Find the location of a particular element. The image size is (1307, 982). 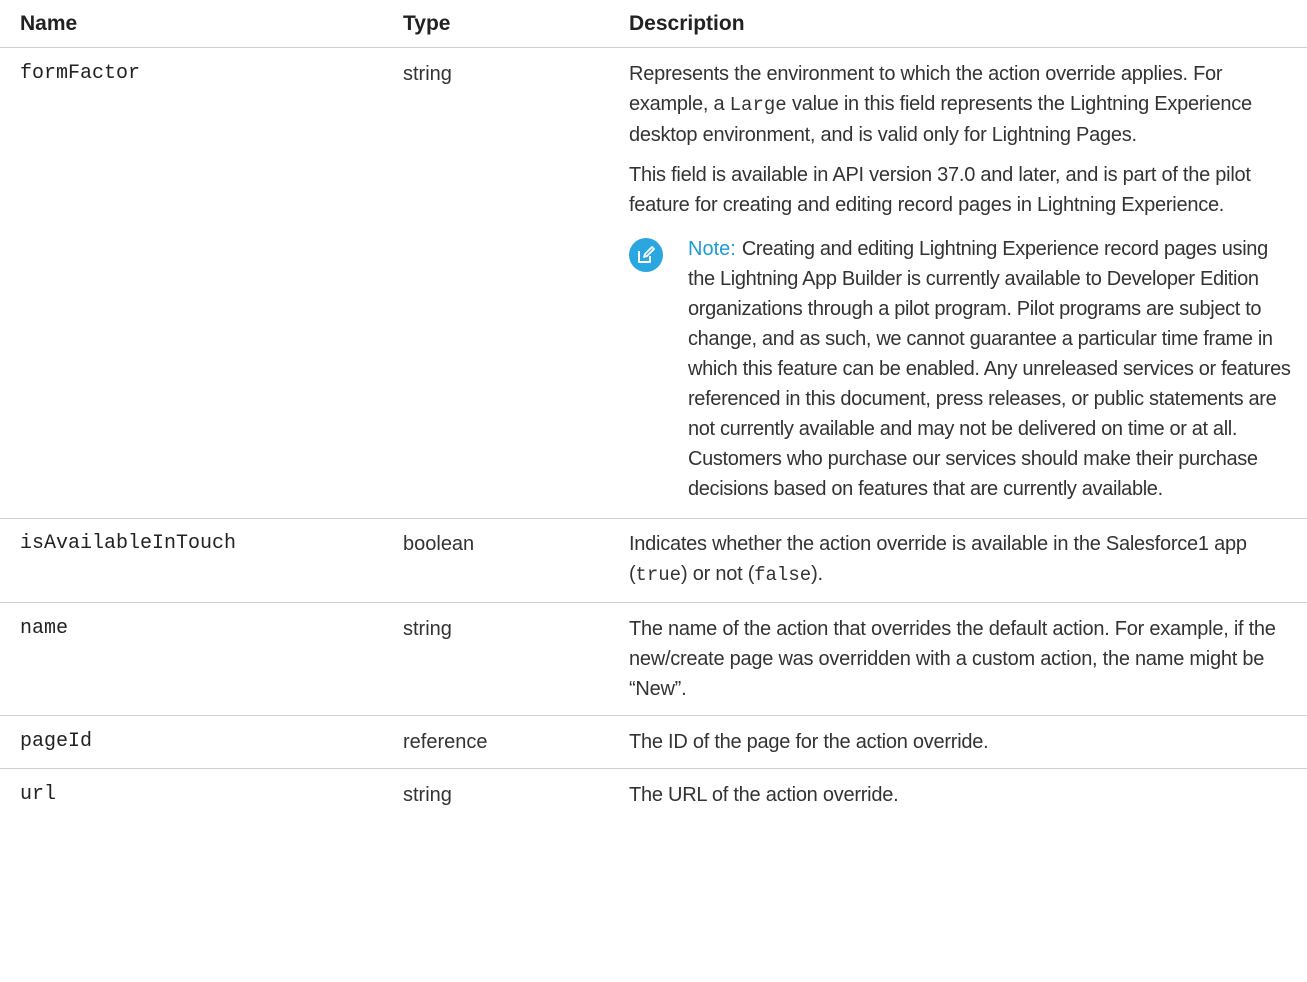

field-name: formFactor is located at coordinates (201, 283).